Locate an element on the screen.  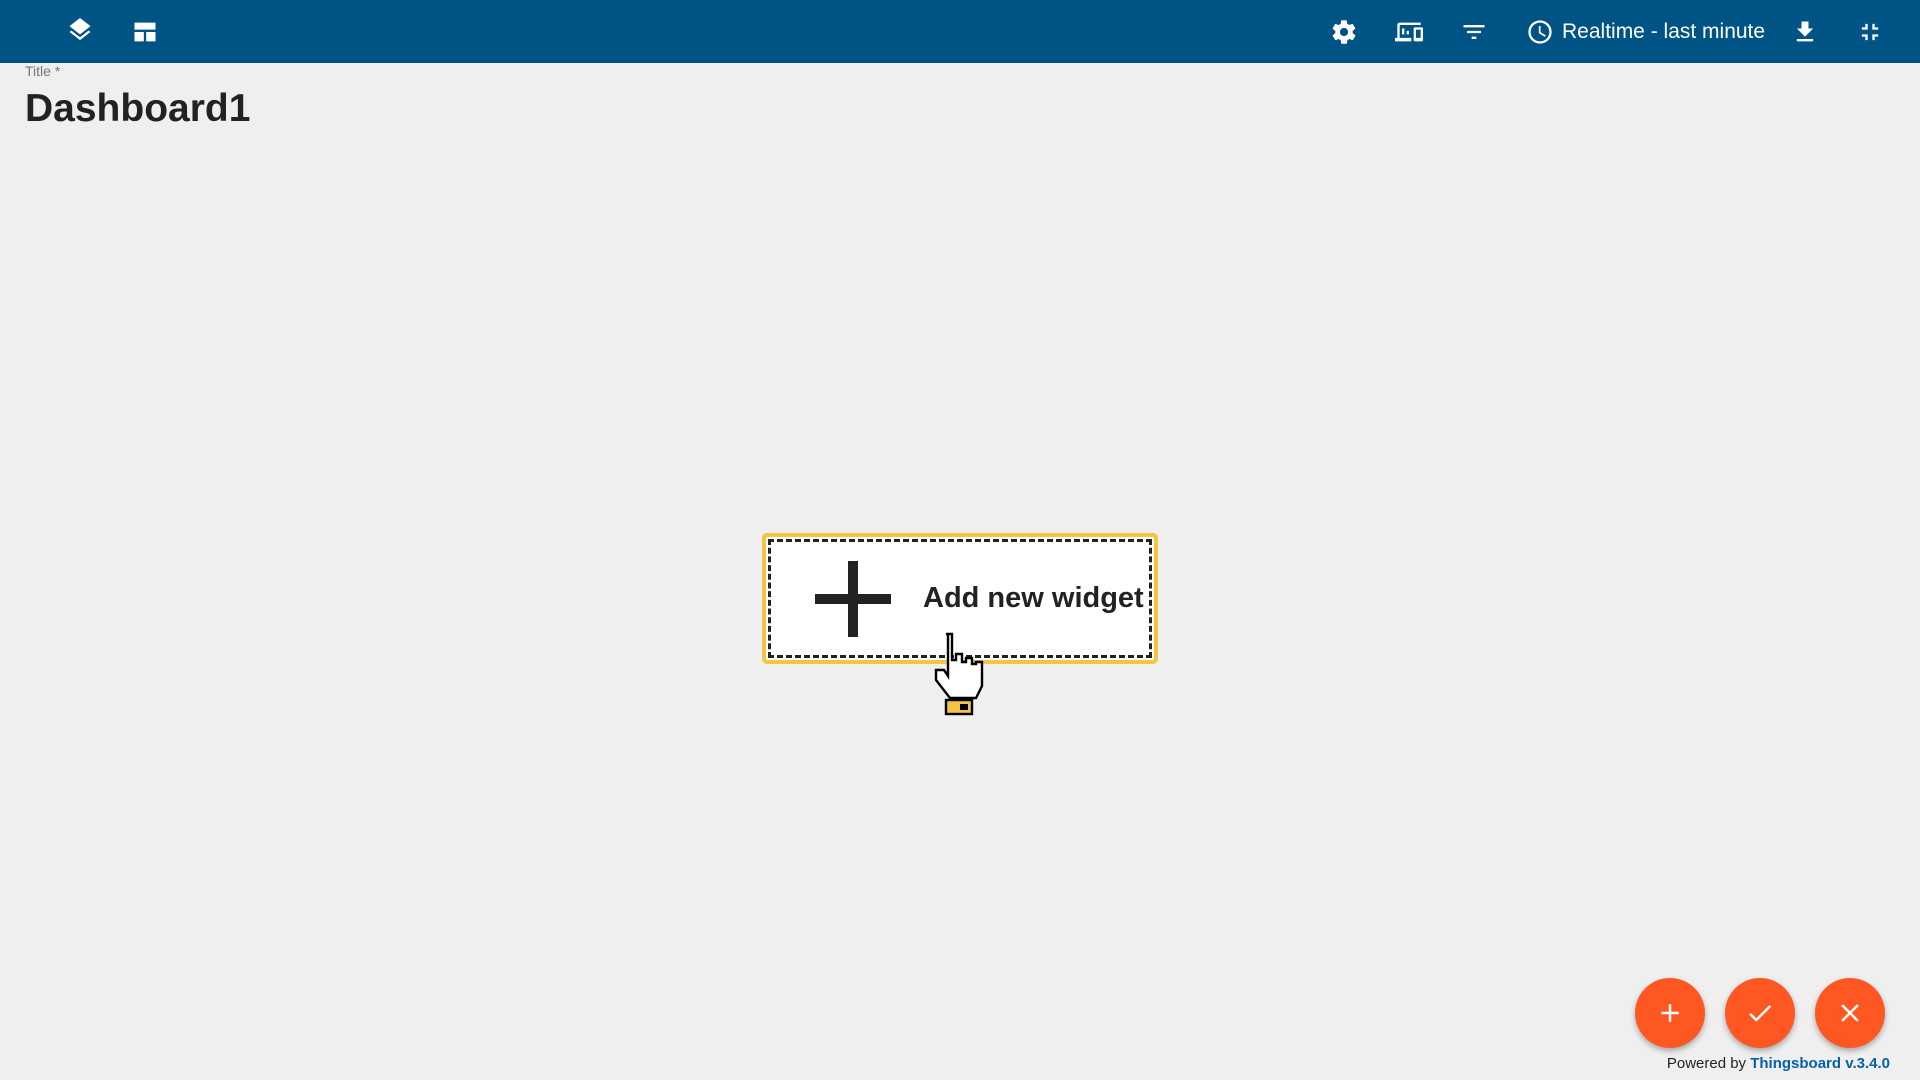
layout-icon is located at coordinates (145, 32).